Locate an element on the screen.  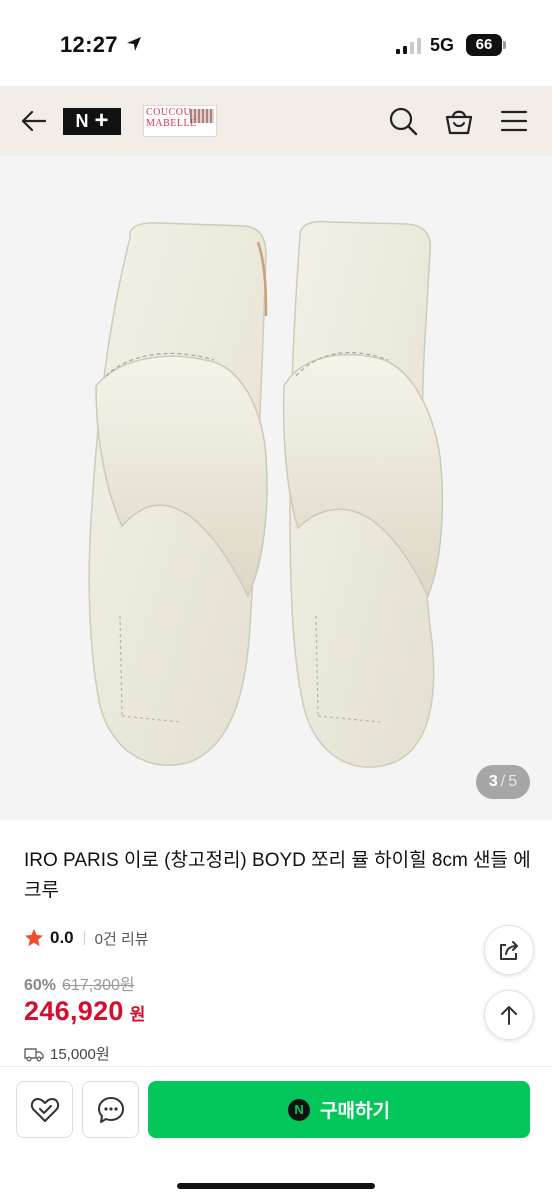
discount-rate: 60% is located at coordinates (40, 985).